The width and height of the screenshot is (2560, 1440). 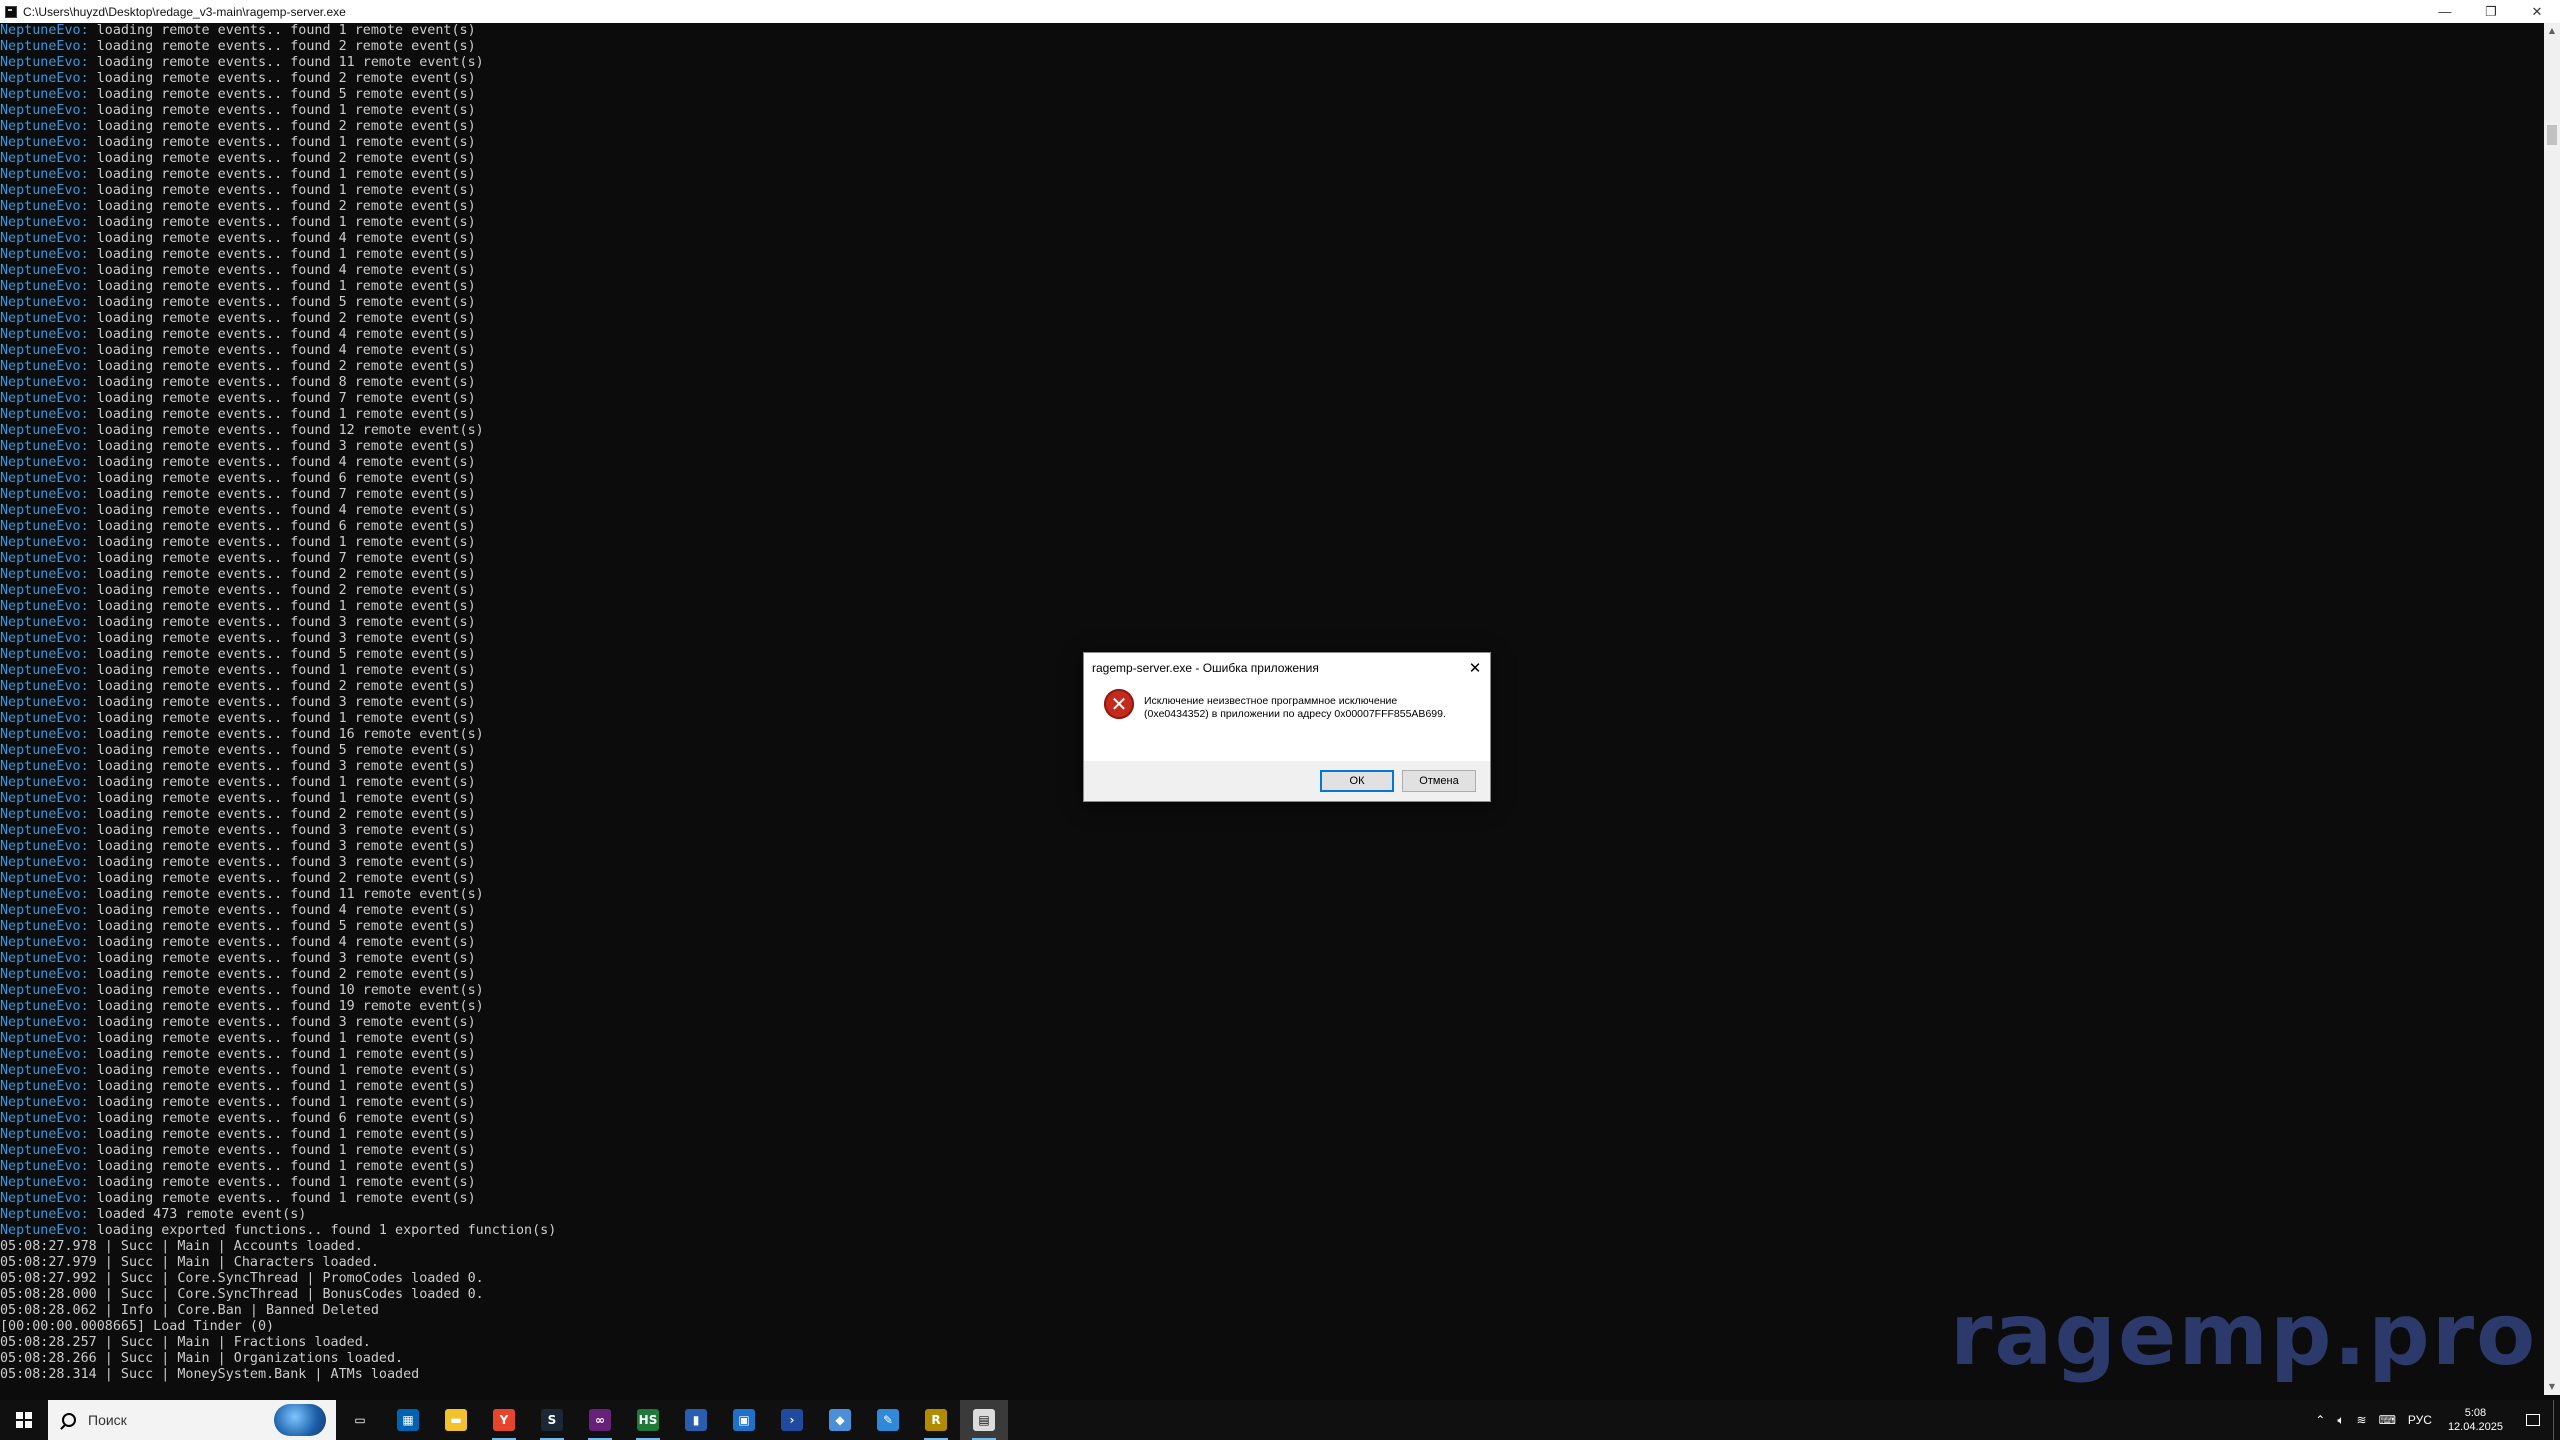 I want to click on volume-icon: 🔈︎, so click(x=2340, y=1420).